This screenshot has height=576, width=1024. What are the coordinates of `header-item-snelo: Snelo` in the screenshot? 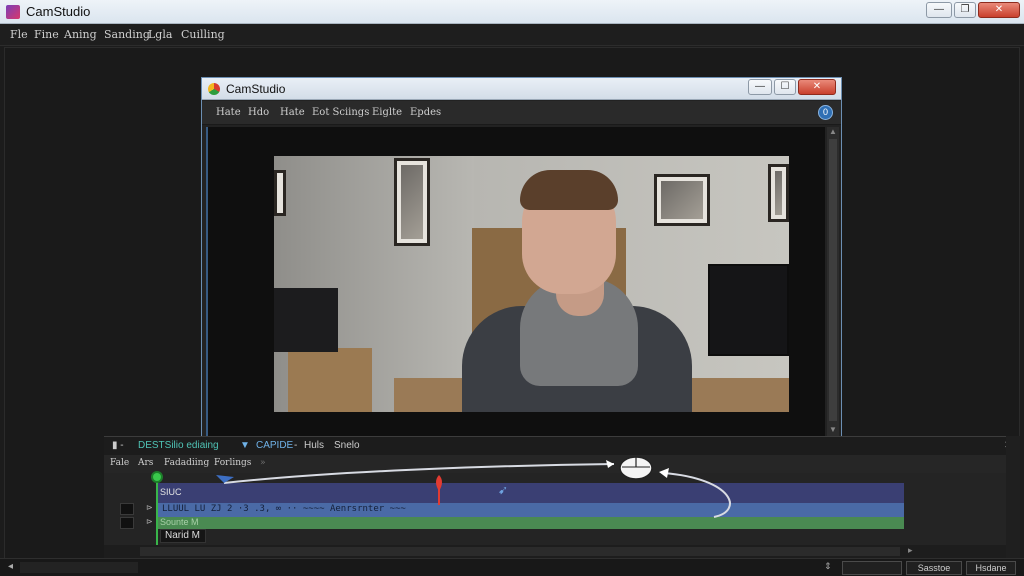 It's located at (347, 445).